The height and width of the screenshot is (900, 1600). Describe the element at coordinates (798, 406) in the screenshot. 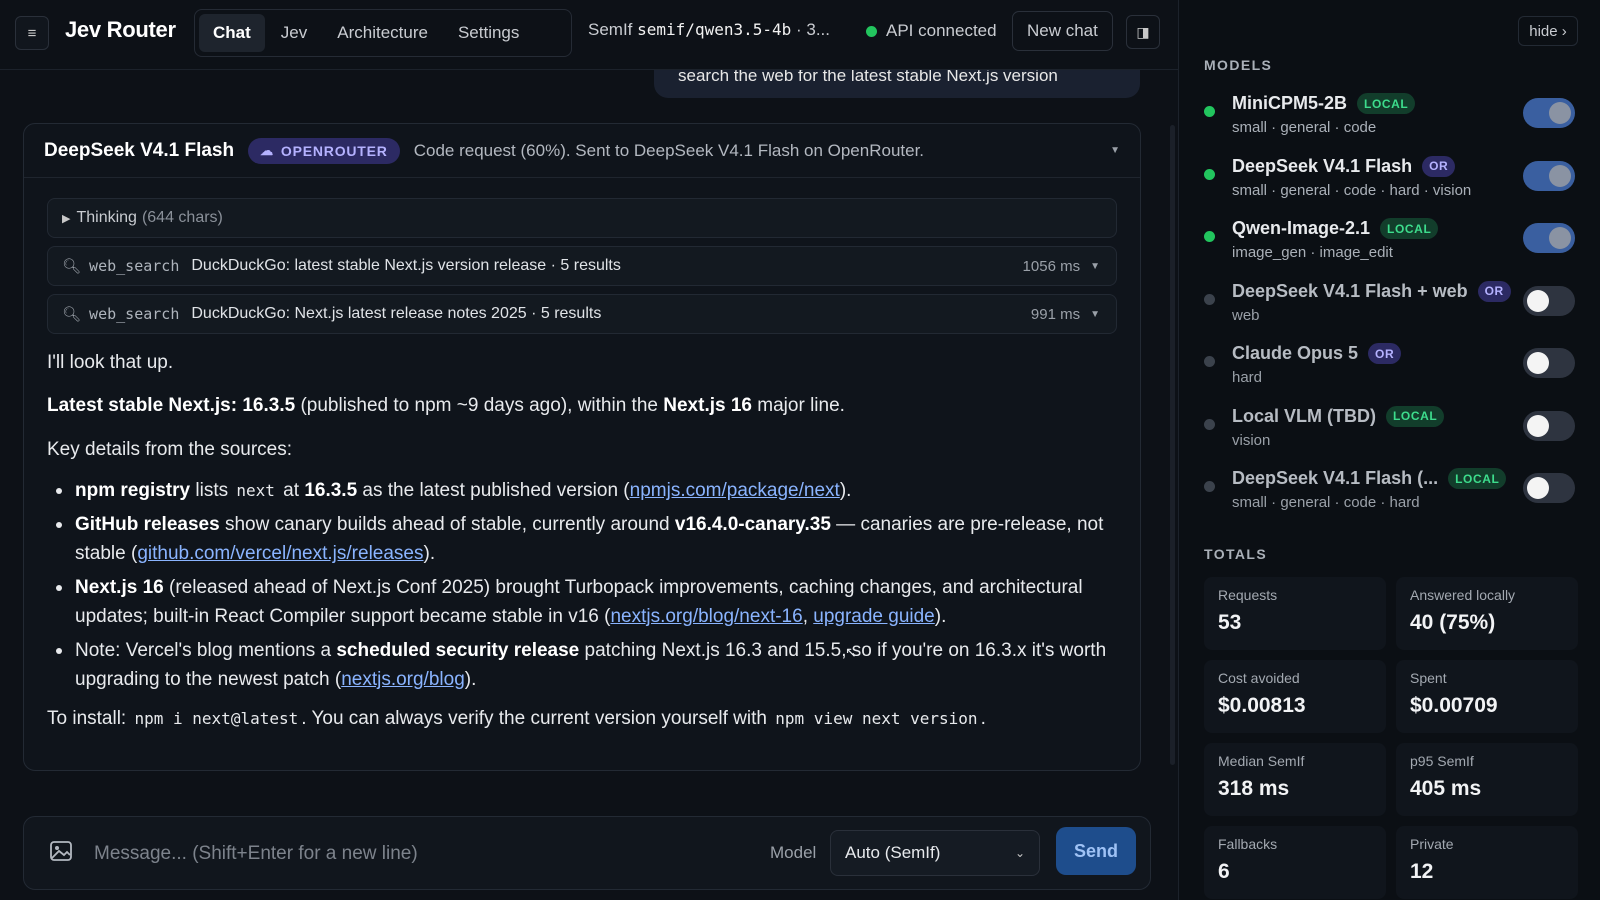

I see `answer-text: major line.` at that location.